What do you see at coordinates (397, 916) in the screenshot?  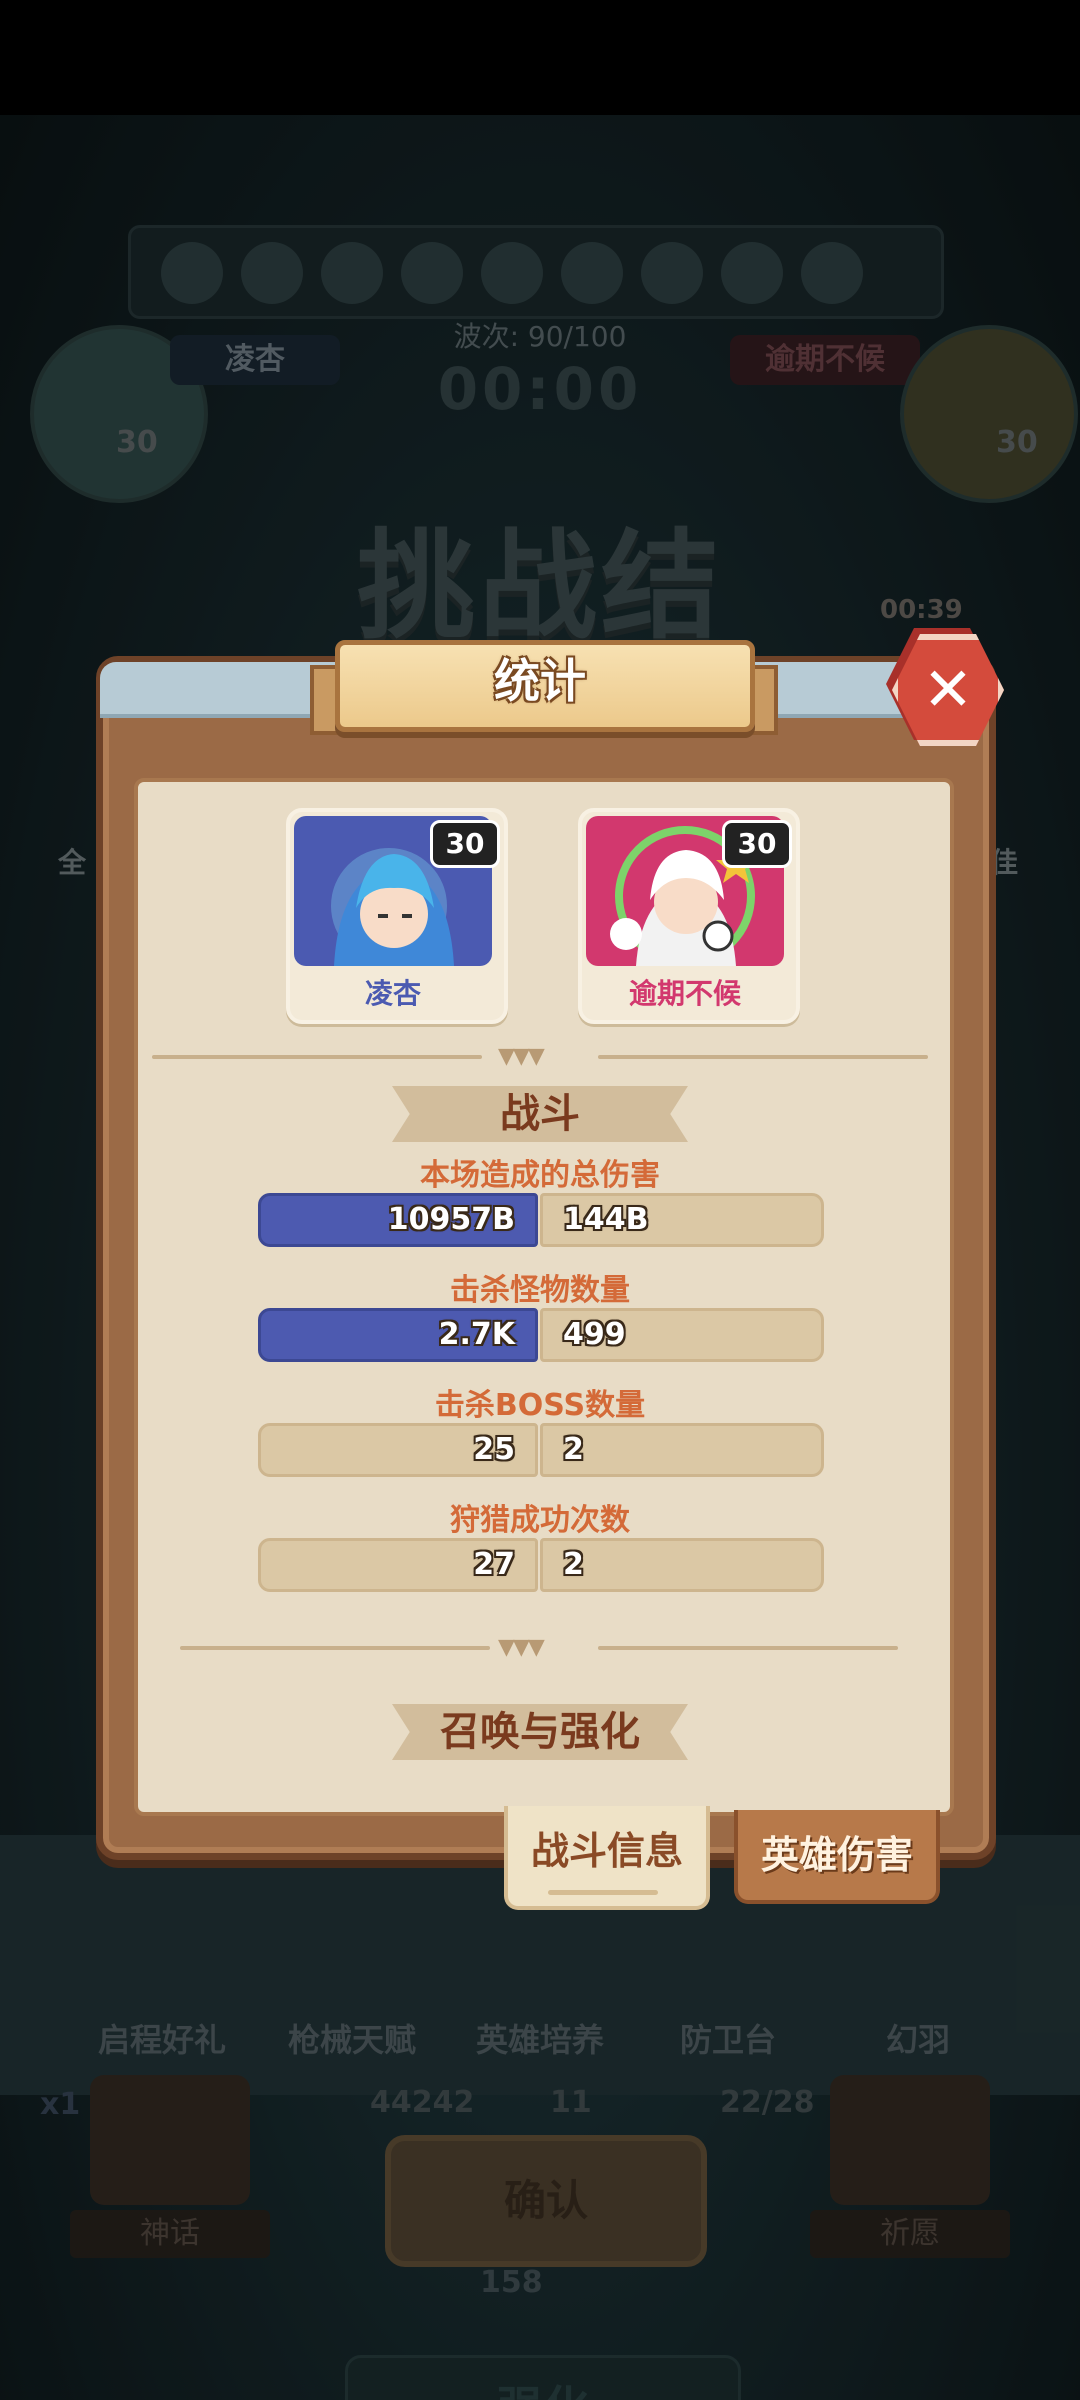 I see `hero-card-left: 30 凌杏` at bounding box center [397, 916].